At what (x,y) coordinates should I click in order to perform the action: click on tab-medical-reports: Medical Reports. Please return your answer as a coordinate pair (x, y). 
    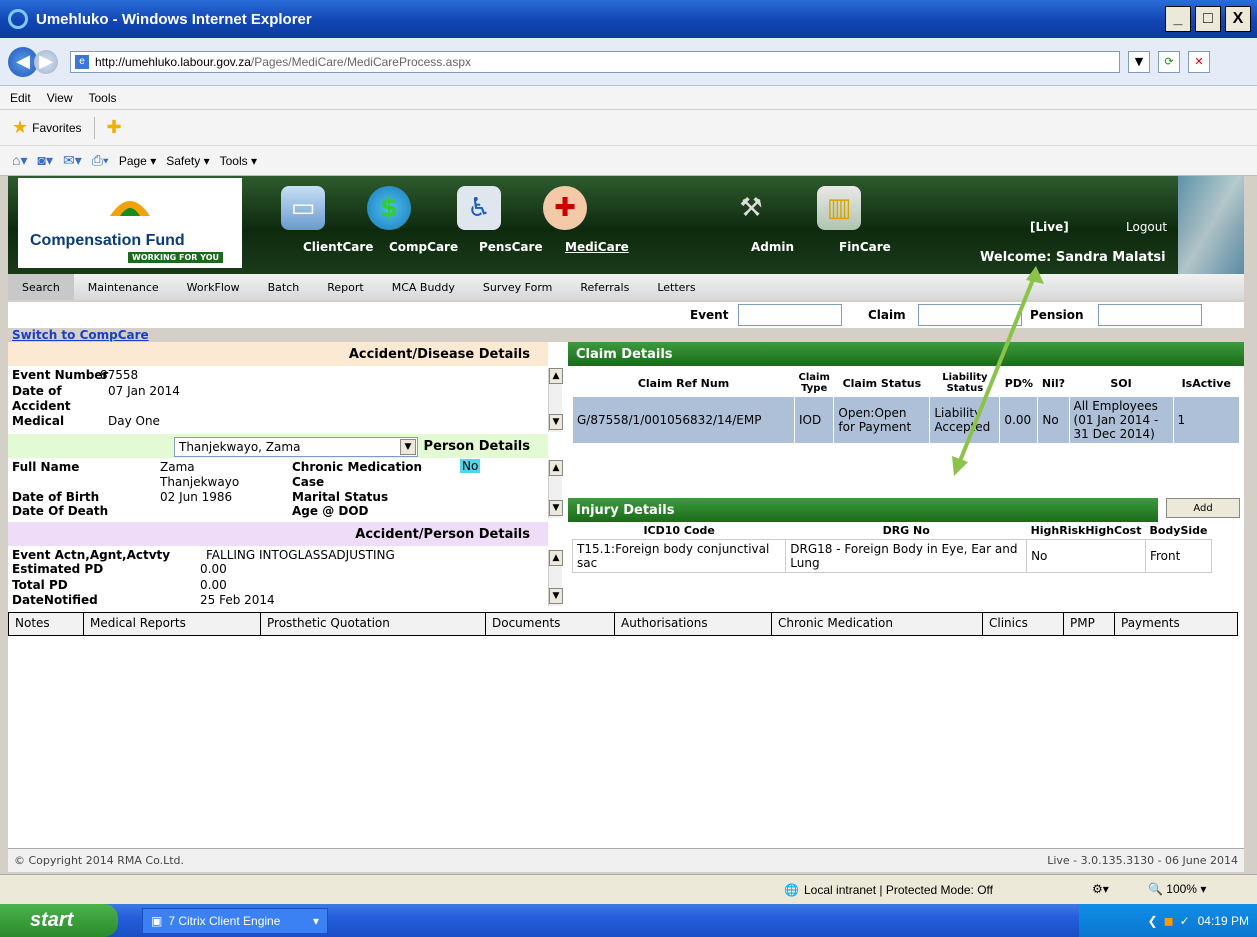
    Looking at the image, I should click on (172, 624).